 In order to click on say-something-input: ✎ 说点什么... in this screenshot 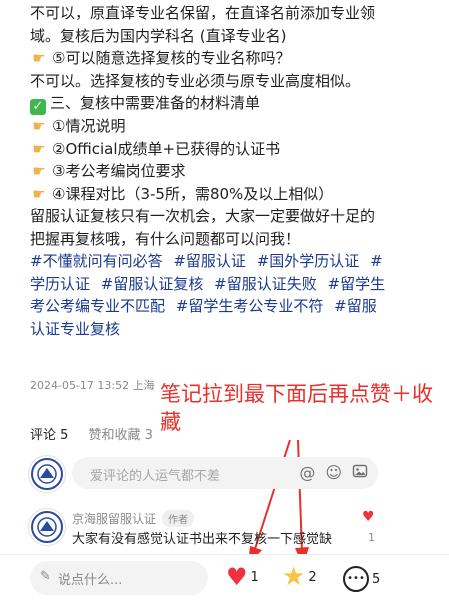, I will do `click(119, 578)`.